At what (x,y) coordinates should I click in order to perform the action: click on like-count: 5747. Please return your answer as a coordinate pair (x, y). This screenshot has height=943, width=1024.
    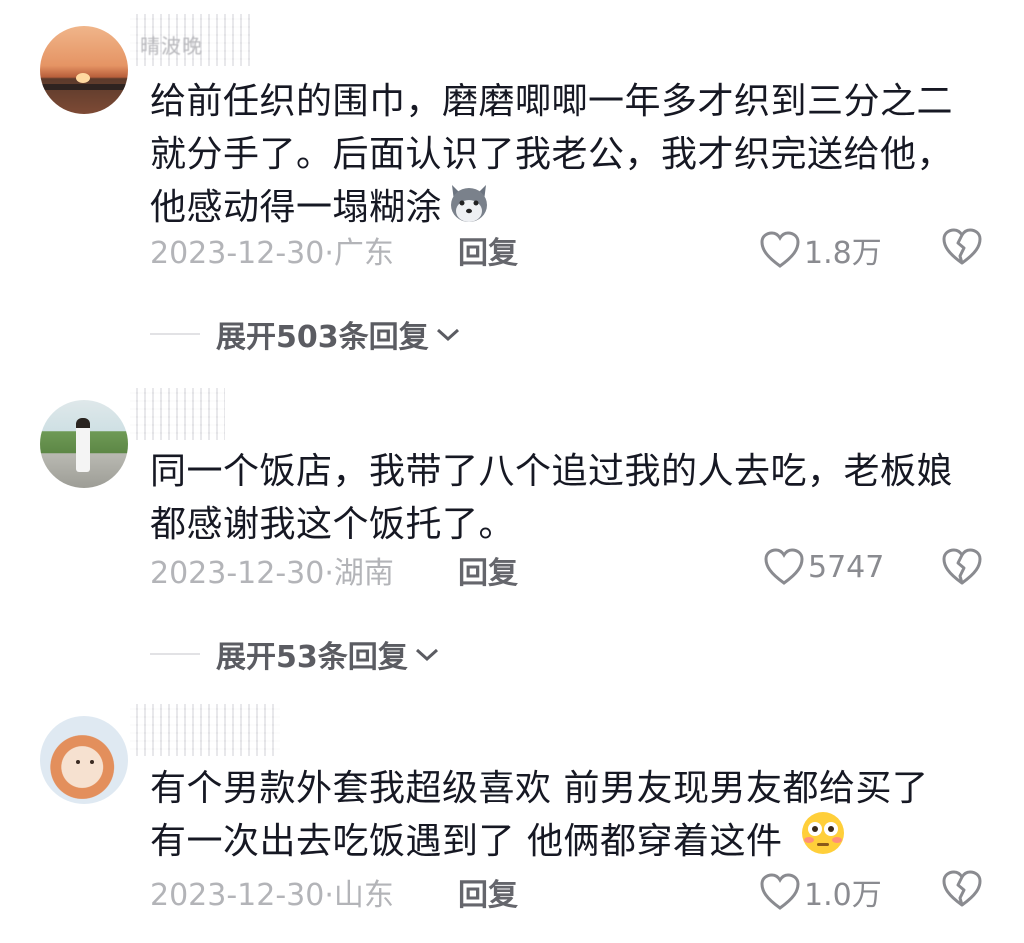
    Looking at the image, I should click on (846, 567).